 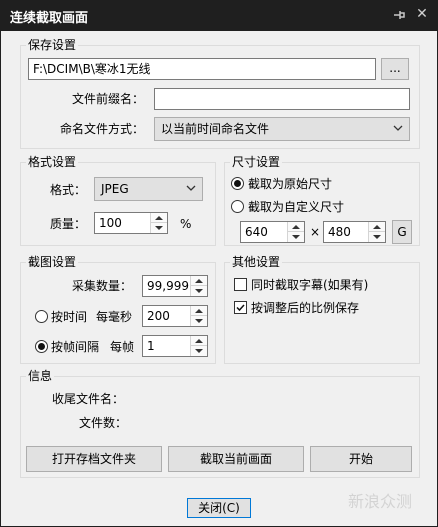 What do you see at coordinates (151, 346) in the screenshot?
I see `frame-value: 1` at bounding box center [151, 346].